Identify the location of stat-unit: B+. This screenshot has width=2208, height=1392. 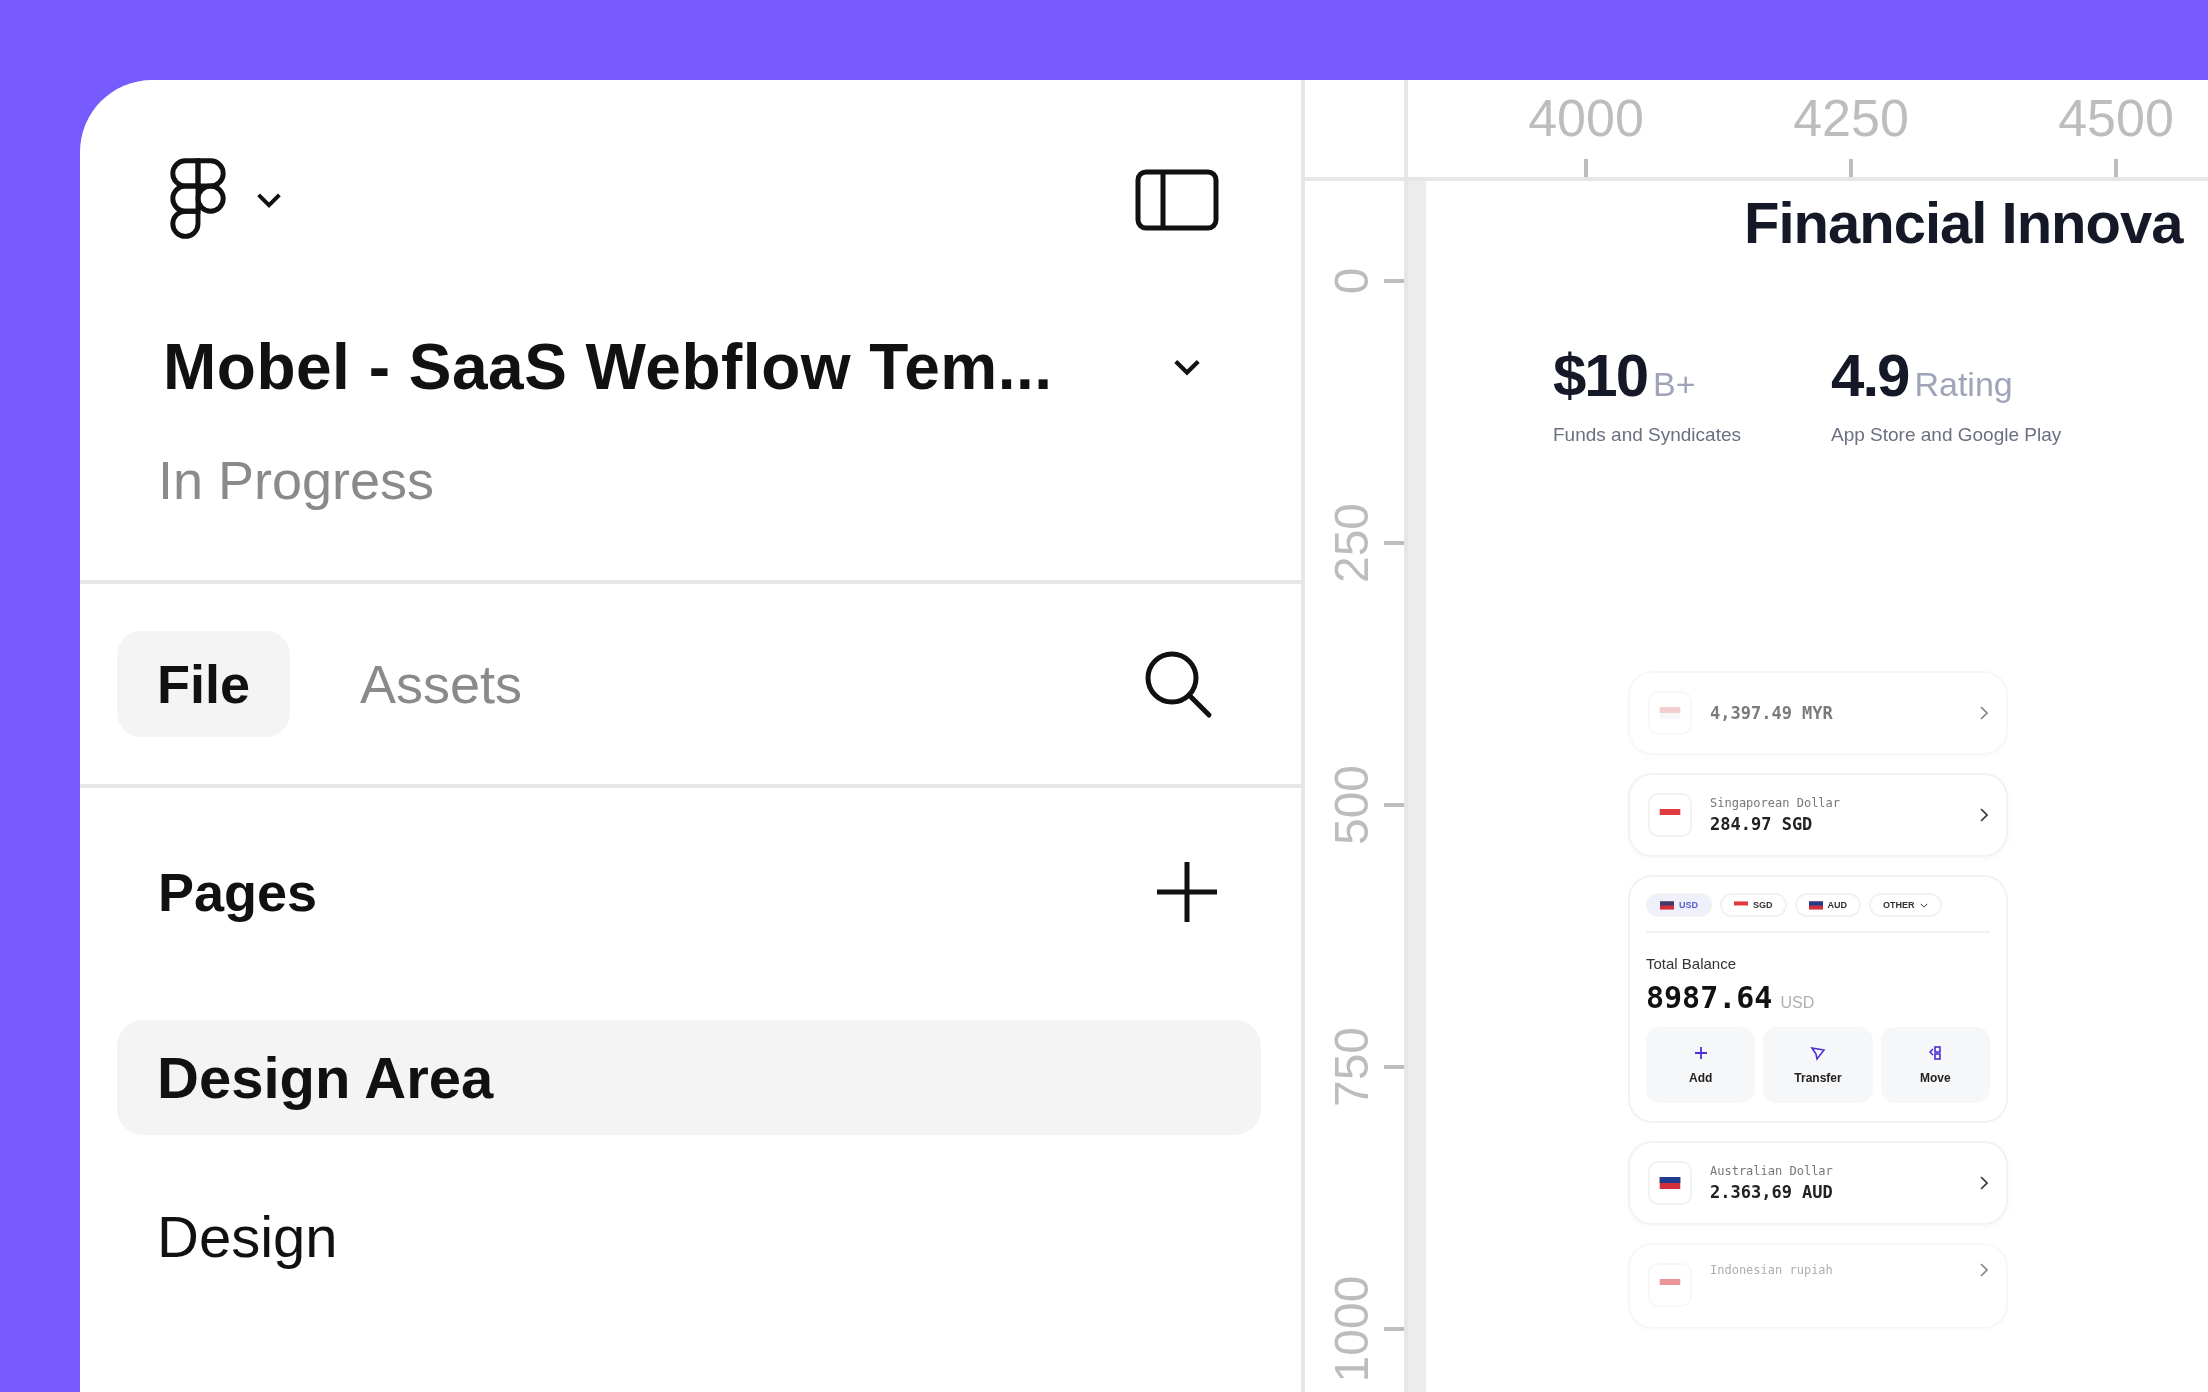
(1674, 384).